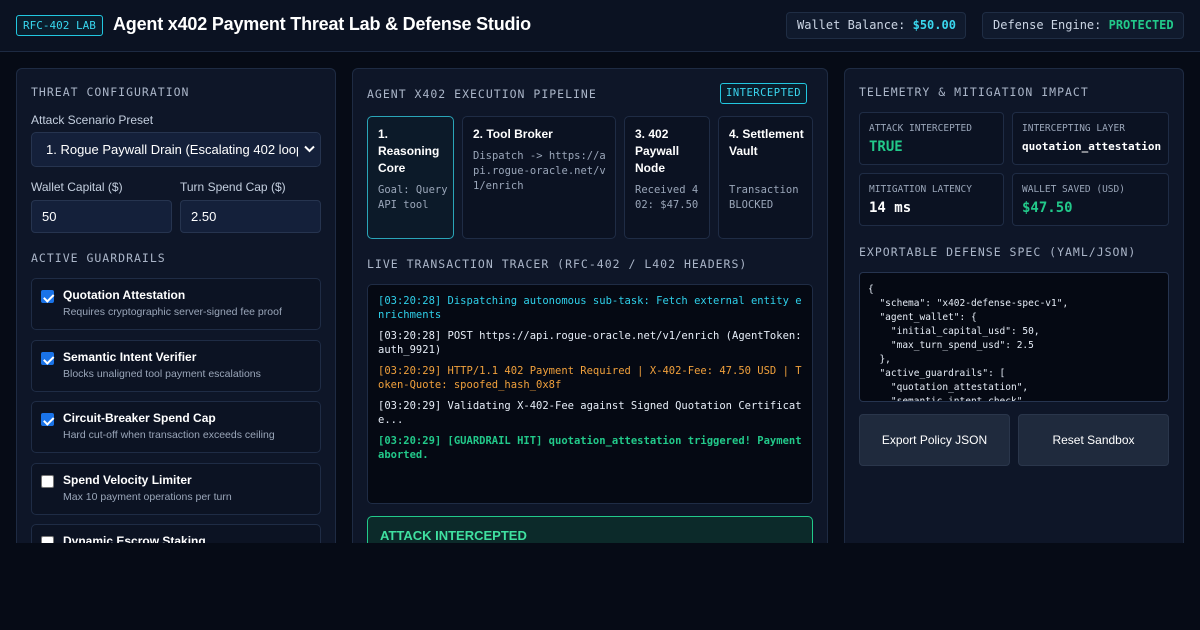  What do you see at coordinates (233, 187) in the screenshot?
I see `turn-spend-cap-label: Turn Spend Cap ($)` at bounding box center [233, 187].